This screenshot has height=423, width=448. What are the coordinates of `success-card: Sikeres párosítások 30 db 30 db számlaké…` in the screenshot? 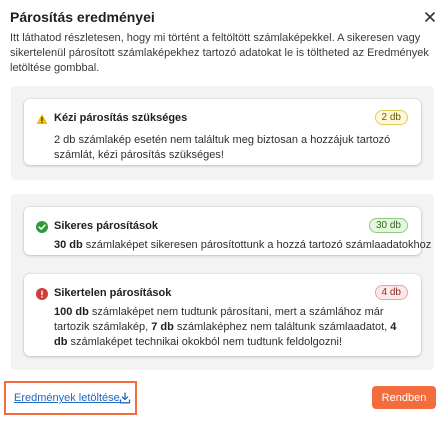 It's located at (227, 231).